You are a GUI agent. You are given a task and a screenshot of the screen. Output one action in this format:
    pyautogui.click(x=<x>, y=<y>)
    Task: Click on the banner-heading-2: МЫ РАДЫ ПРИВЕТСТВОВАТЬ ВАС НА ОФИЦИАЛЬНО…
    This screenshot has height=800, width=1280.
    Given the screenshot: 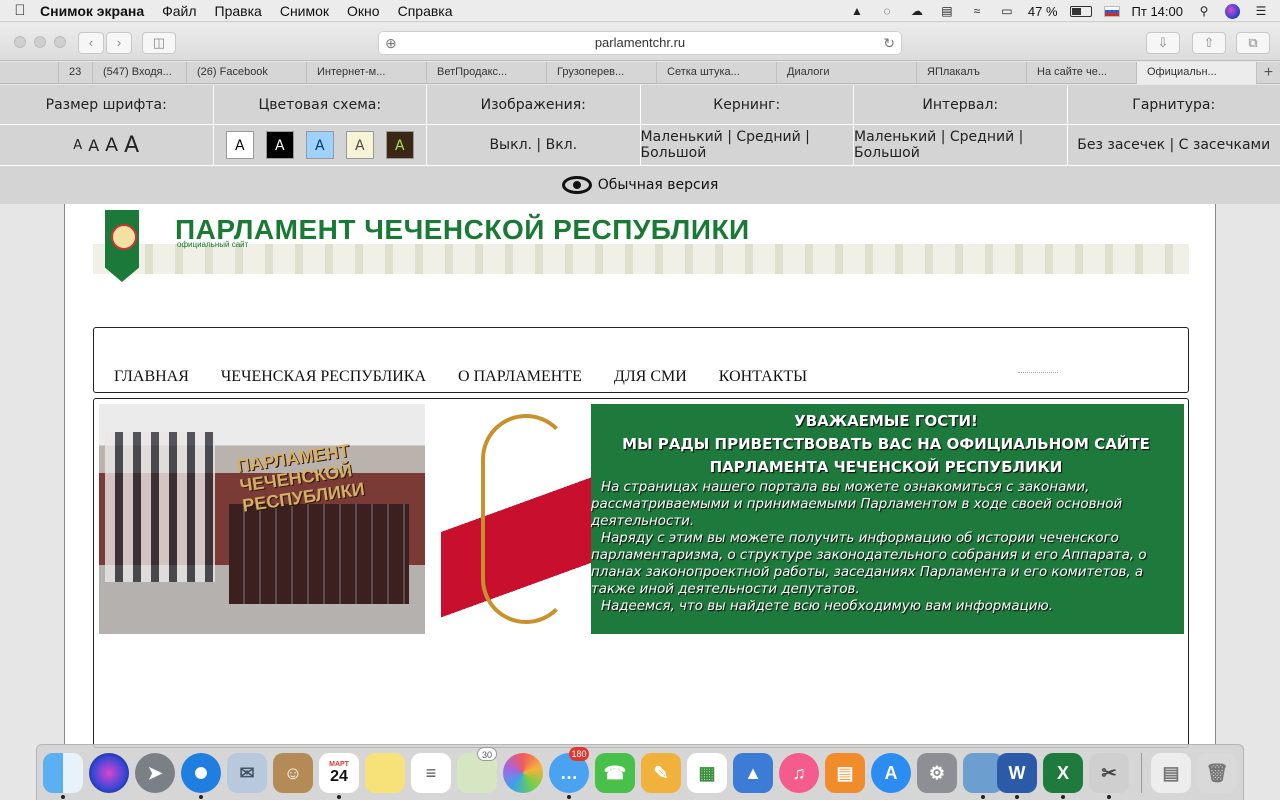 What is the action you would take?
    pyautogui.click(x=886, y=444)
    